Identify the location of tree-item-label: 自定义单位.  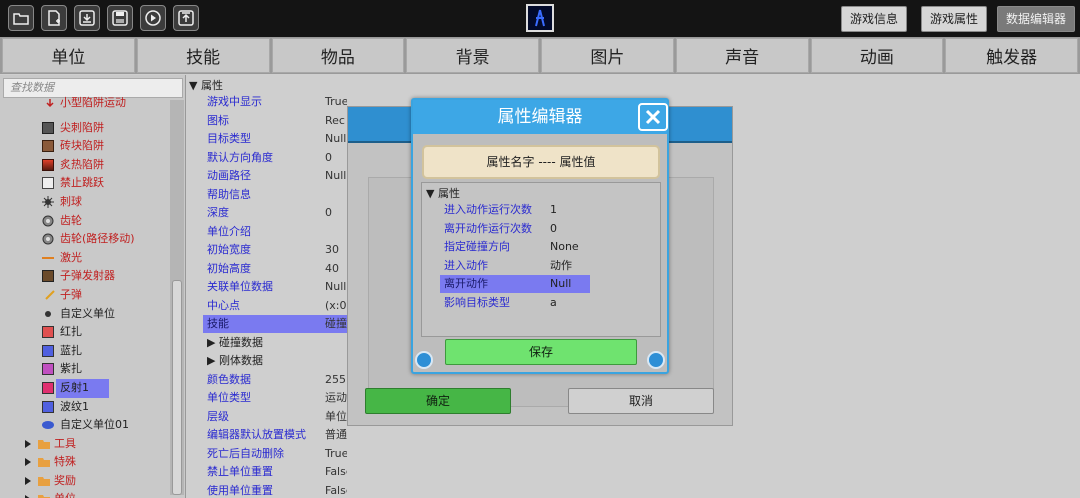
(87, 313).